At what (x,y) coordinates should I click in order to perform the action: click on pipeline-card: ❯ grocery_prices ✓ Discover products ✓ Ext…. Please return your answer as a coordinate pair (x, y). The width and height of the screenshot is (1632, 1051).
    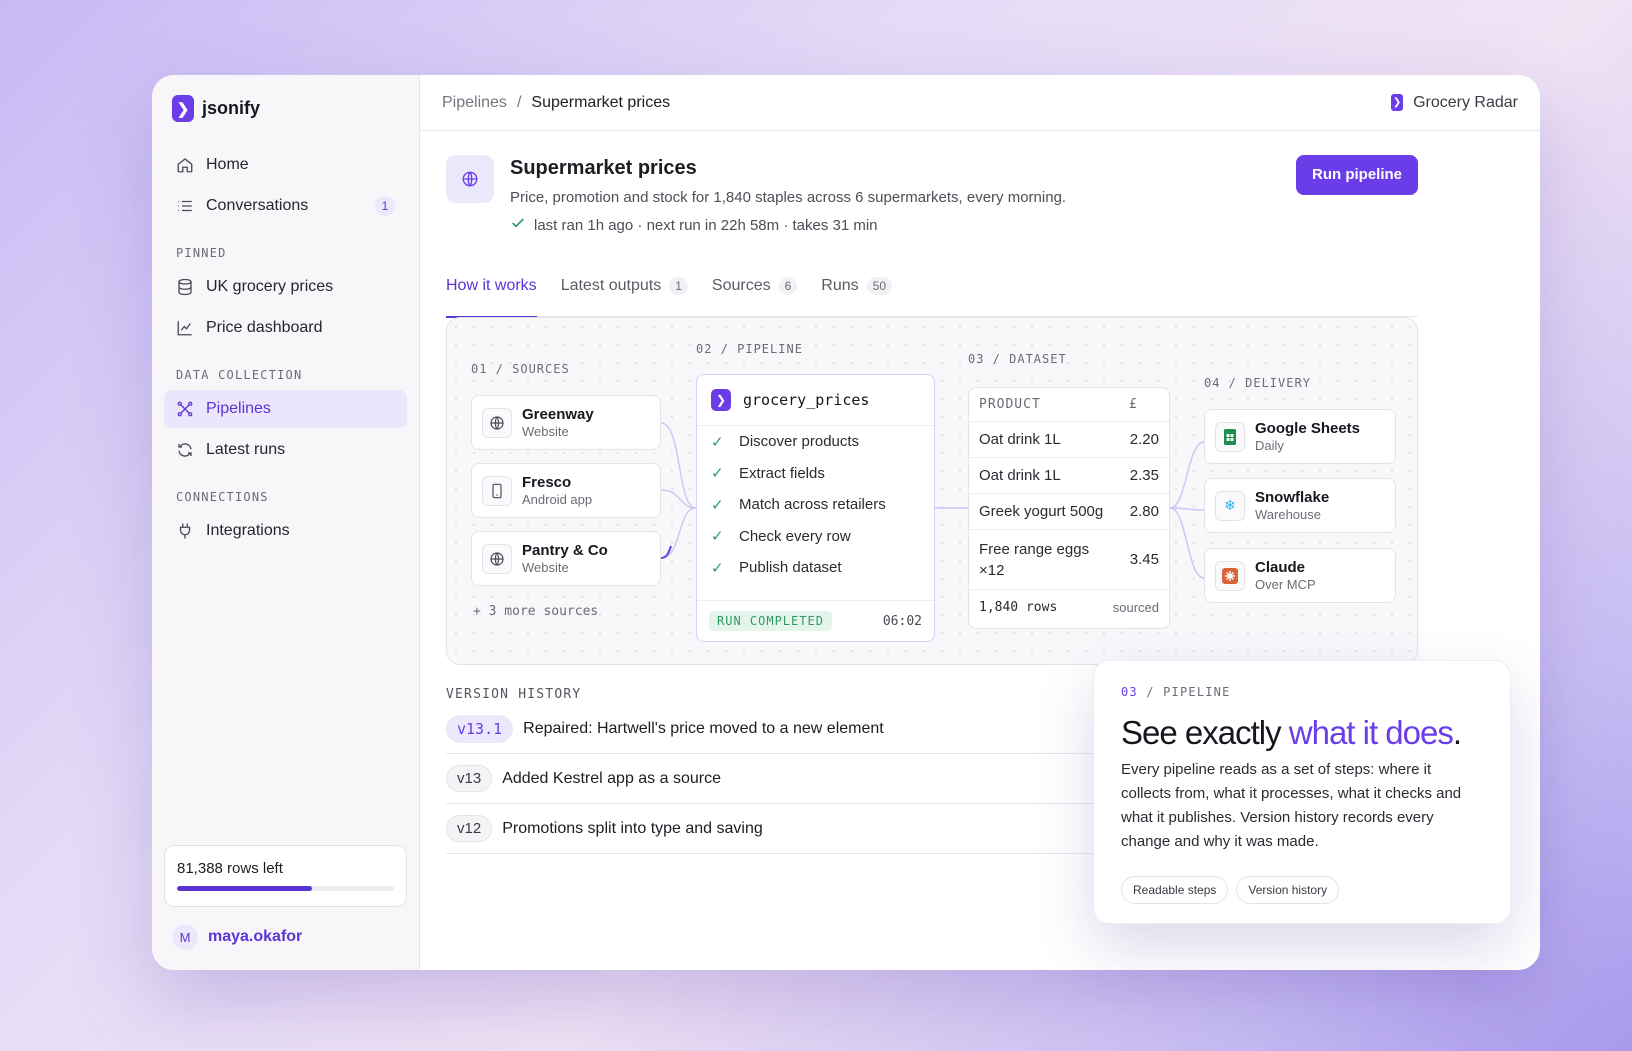
    Looking at the image, I should click on (815, 508).